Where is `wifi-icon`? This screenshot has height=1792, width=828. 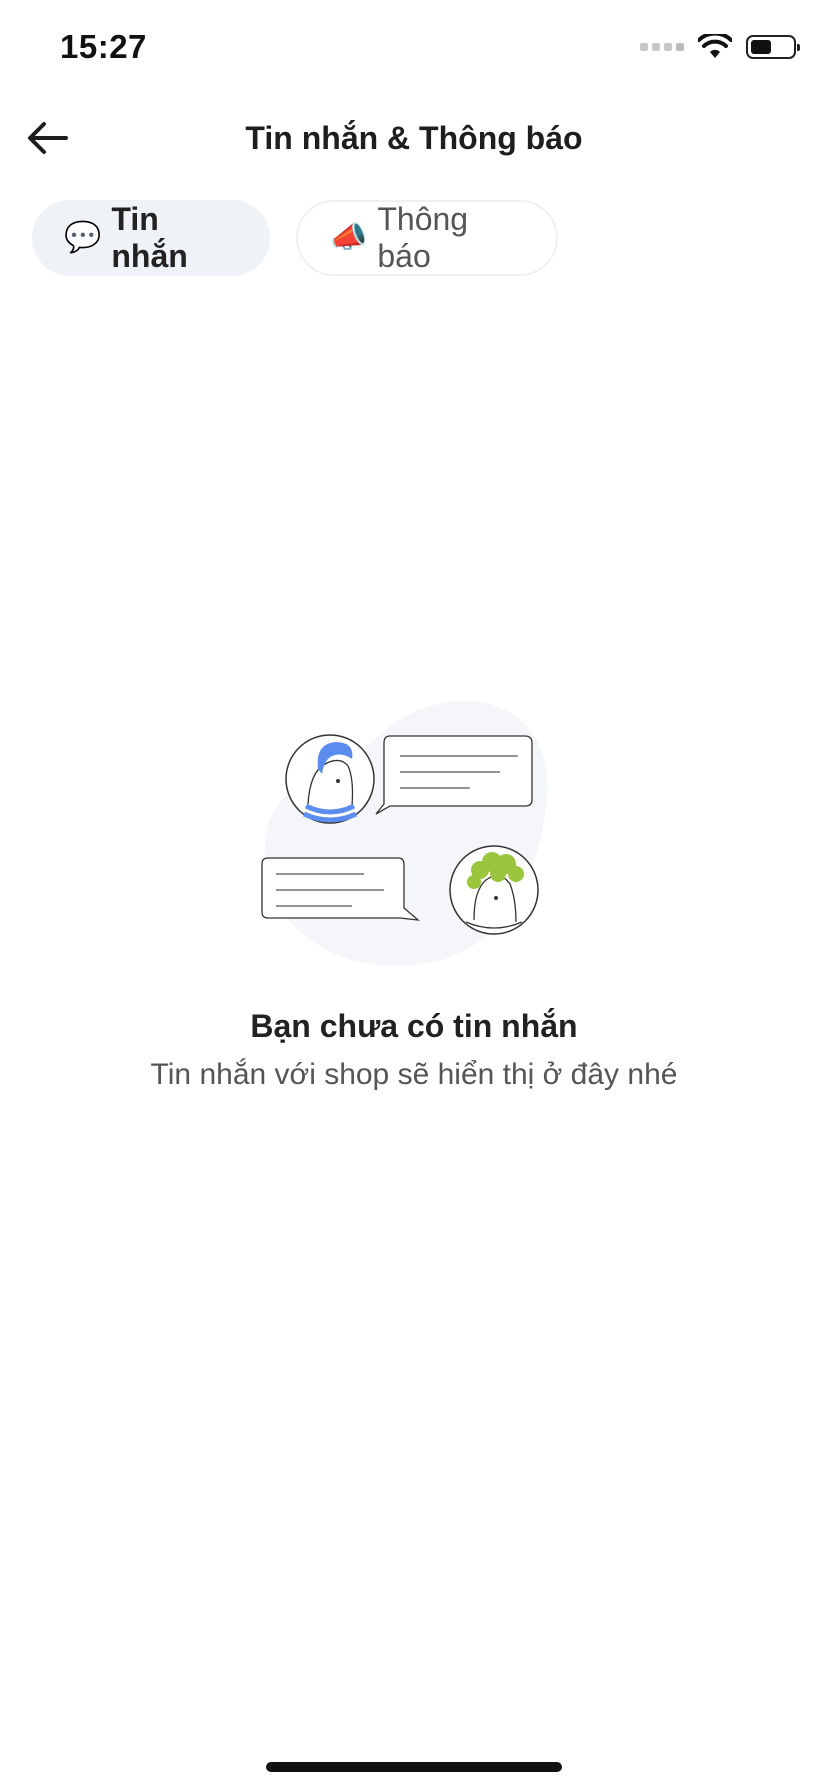 wifi-icon is located at coordinates (715, 46).